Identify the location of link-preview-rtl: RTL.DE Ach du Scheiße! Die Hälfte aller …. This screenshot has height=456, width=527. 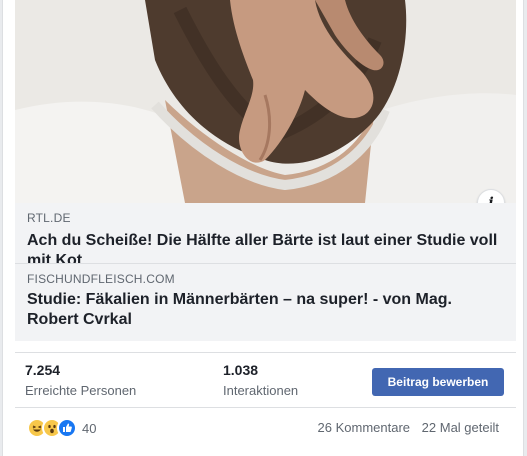
(265, 233).